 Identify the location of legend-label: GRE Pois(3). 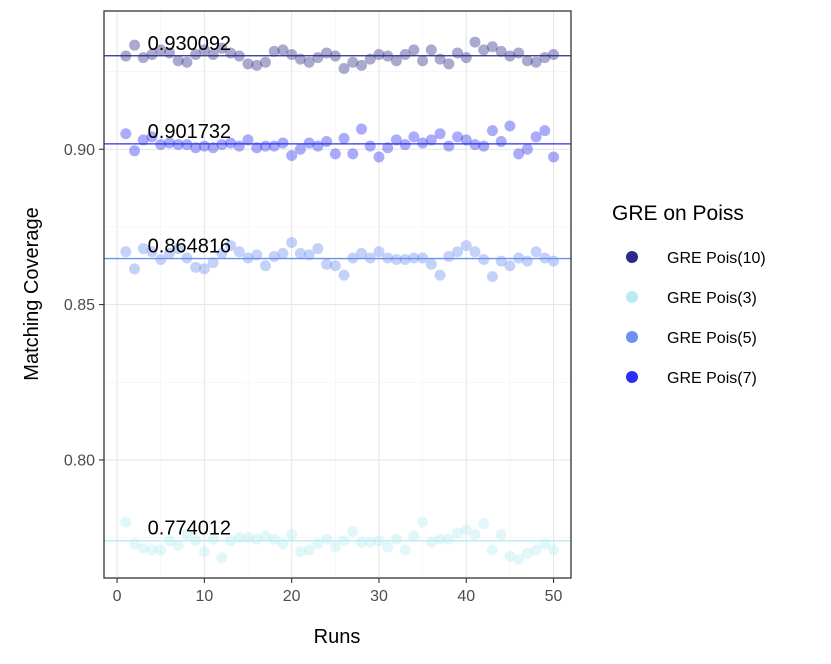
(712, 298).